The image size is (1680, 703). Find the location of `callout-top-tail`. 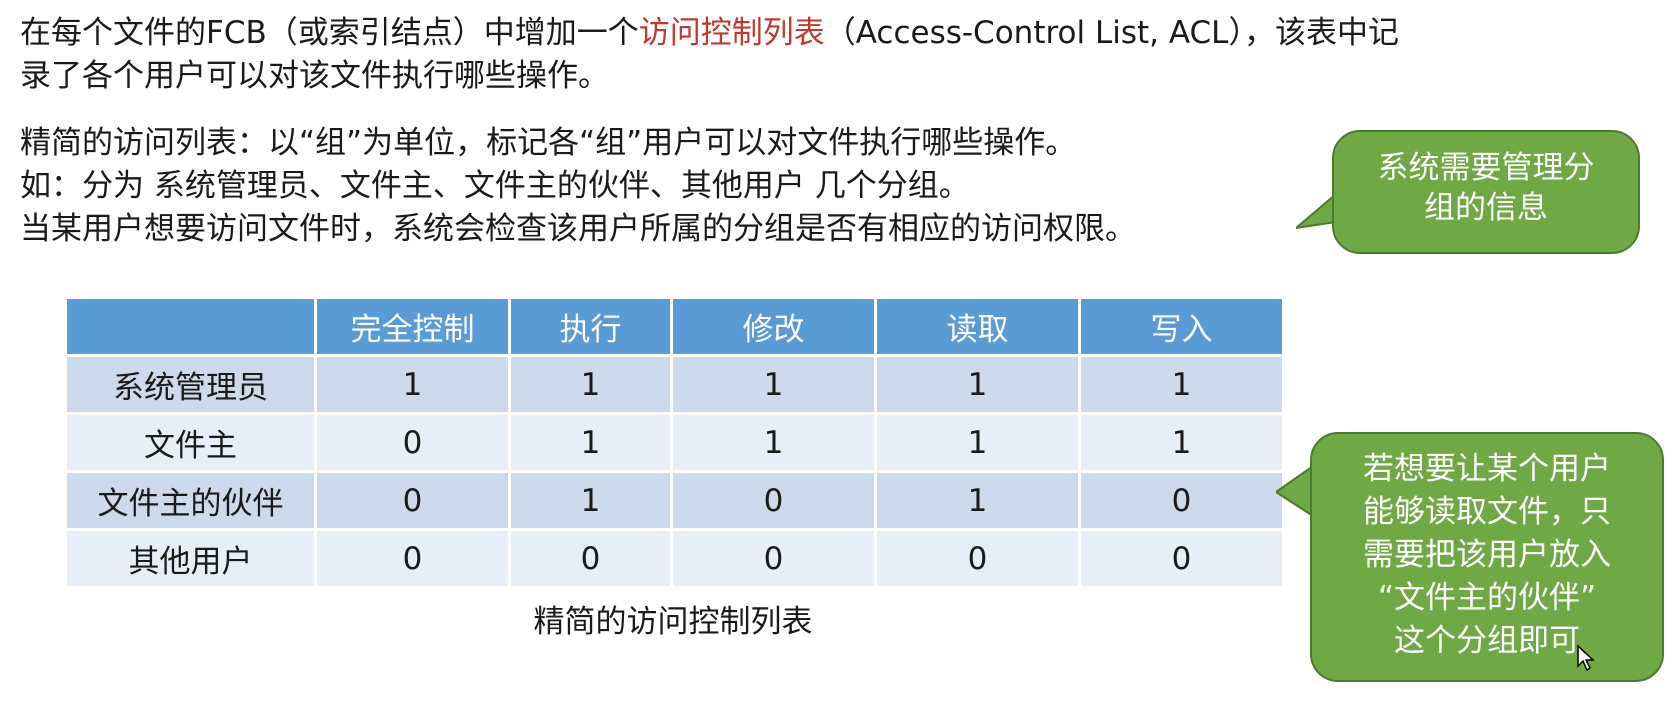

callout-top-tail is located at coordinates (1316, 211).